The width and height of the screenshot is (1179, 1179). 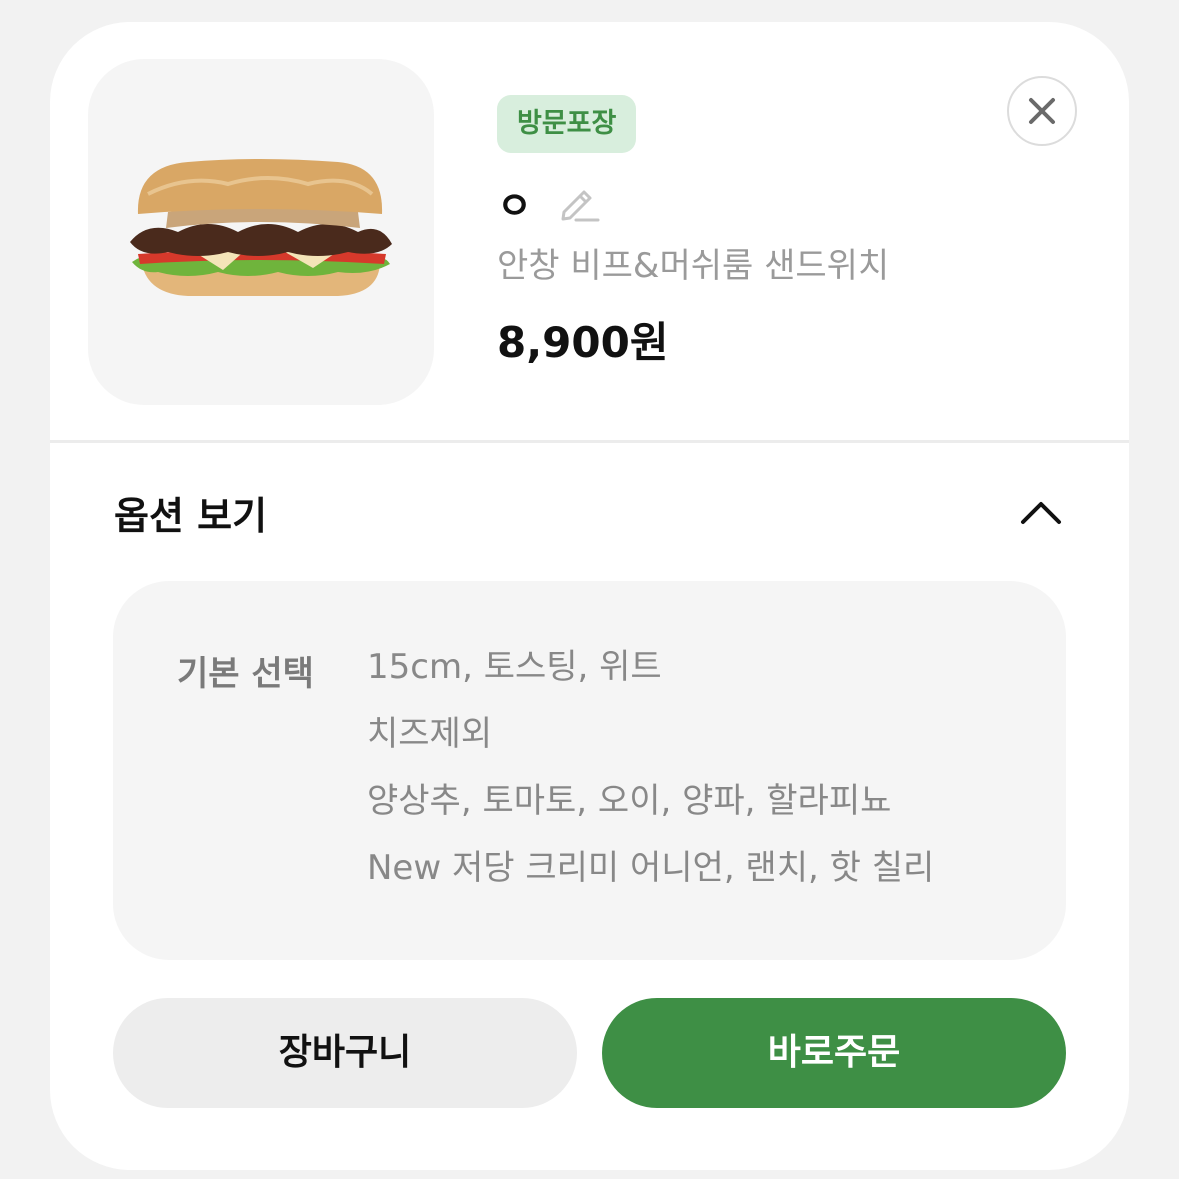 I want to click on order-nickname: ㅇ, so click(x=514, y=205).